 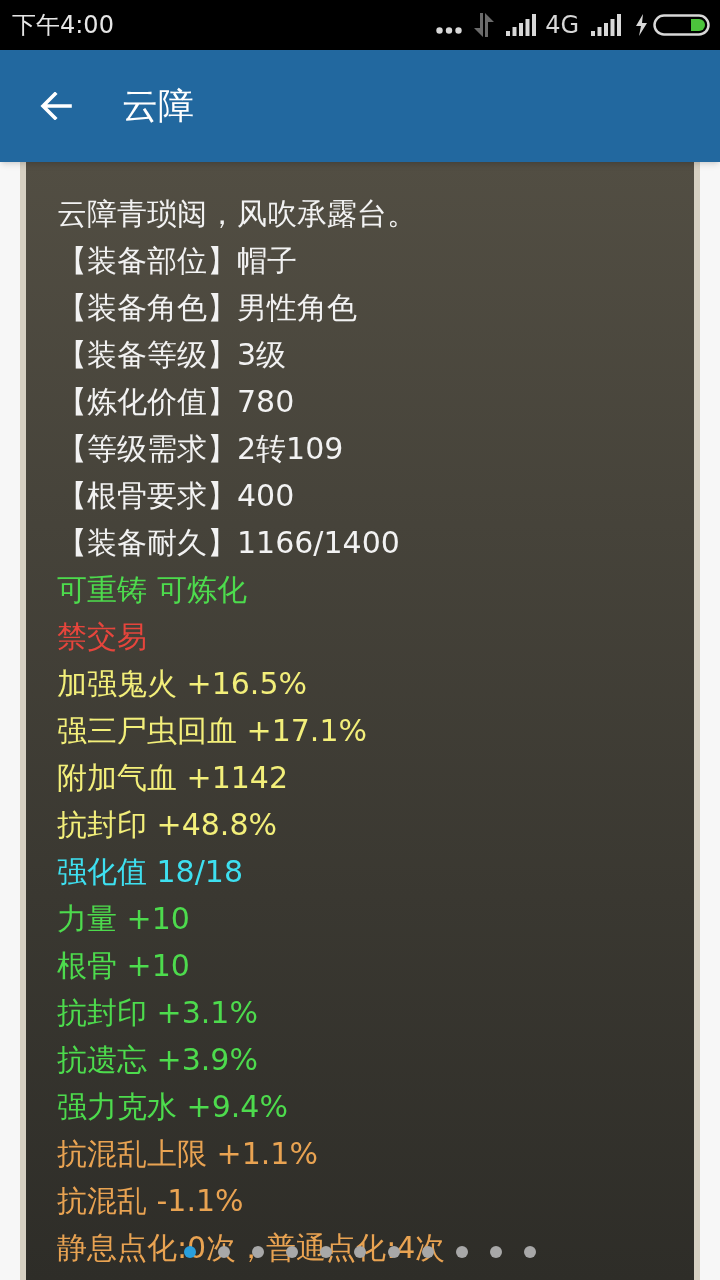 I want to click on attribute-line: 【装备角色】男性角色, so click(x=207, y=307).